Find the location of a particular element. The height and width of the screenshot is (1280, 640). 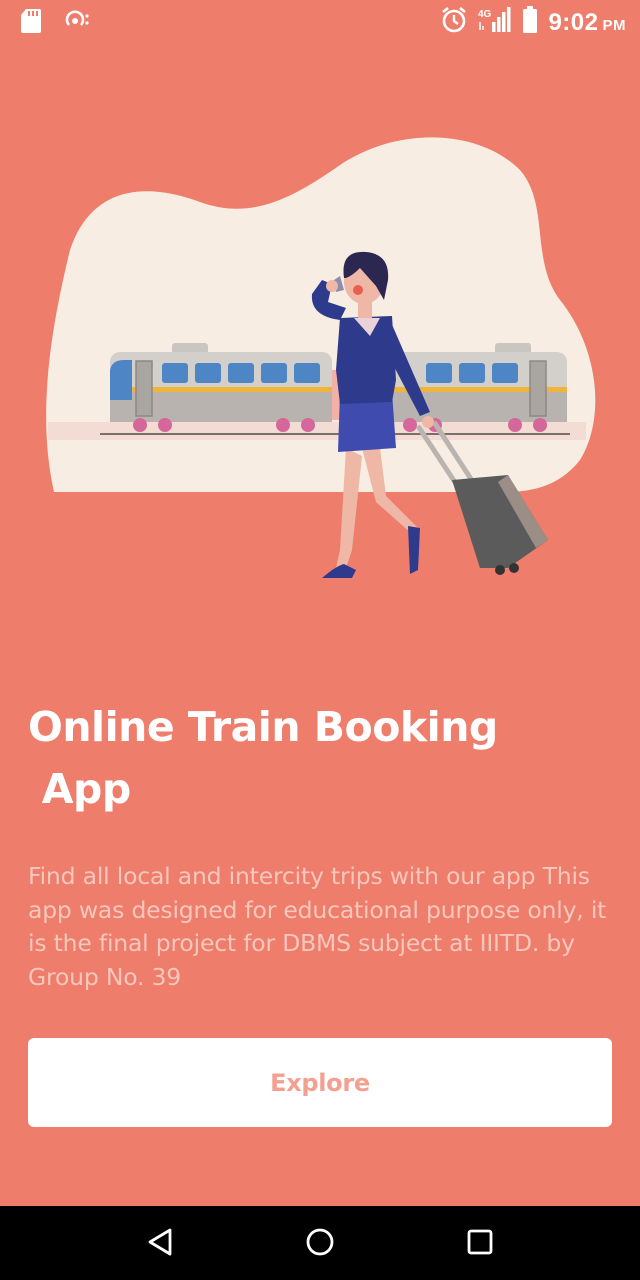

page-title: Online Train Booking App is located at coordinates (263, 758).